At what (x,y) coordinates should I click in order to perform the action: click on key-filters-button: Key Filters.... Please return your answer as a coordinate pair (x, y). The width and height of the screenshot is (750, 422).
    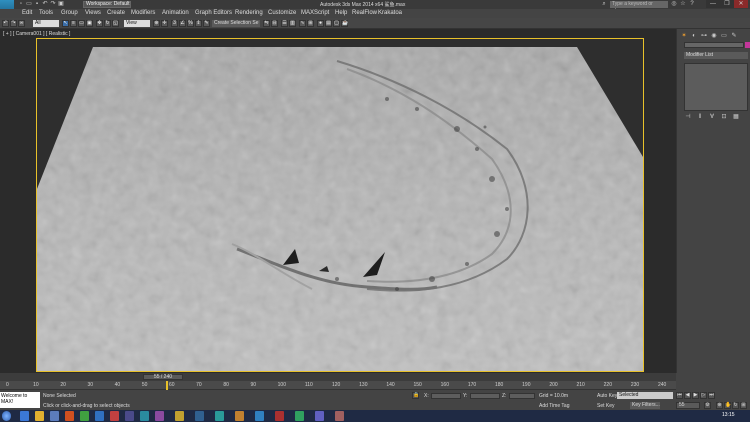
    Looking at the image, I should click on (645, 405).